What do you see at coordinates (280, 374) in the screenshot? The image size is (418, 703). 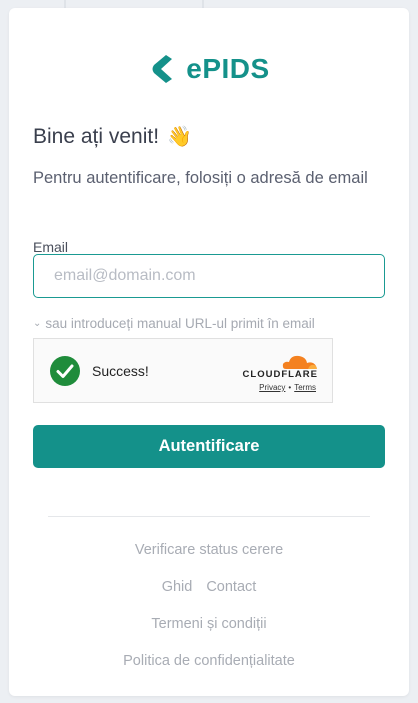 I see `cloudflare-brand: CLOUDFLARE` at bounding box center [280, 374].